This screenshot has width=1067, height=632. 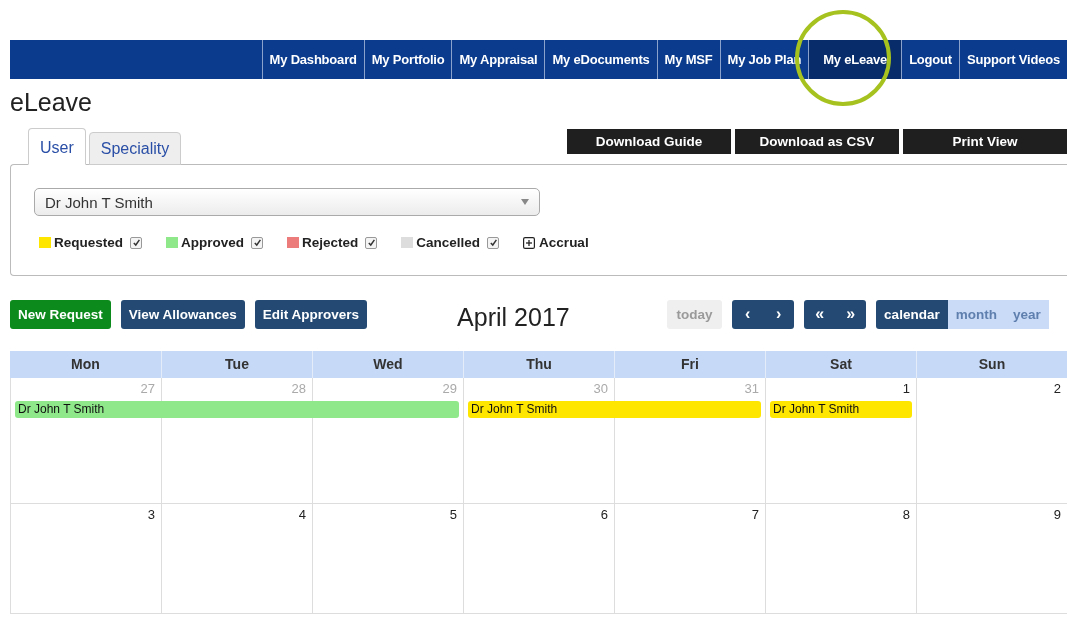 I want to click on date-number: 5, so click(x=453, y=515).